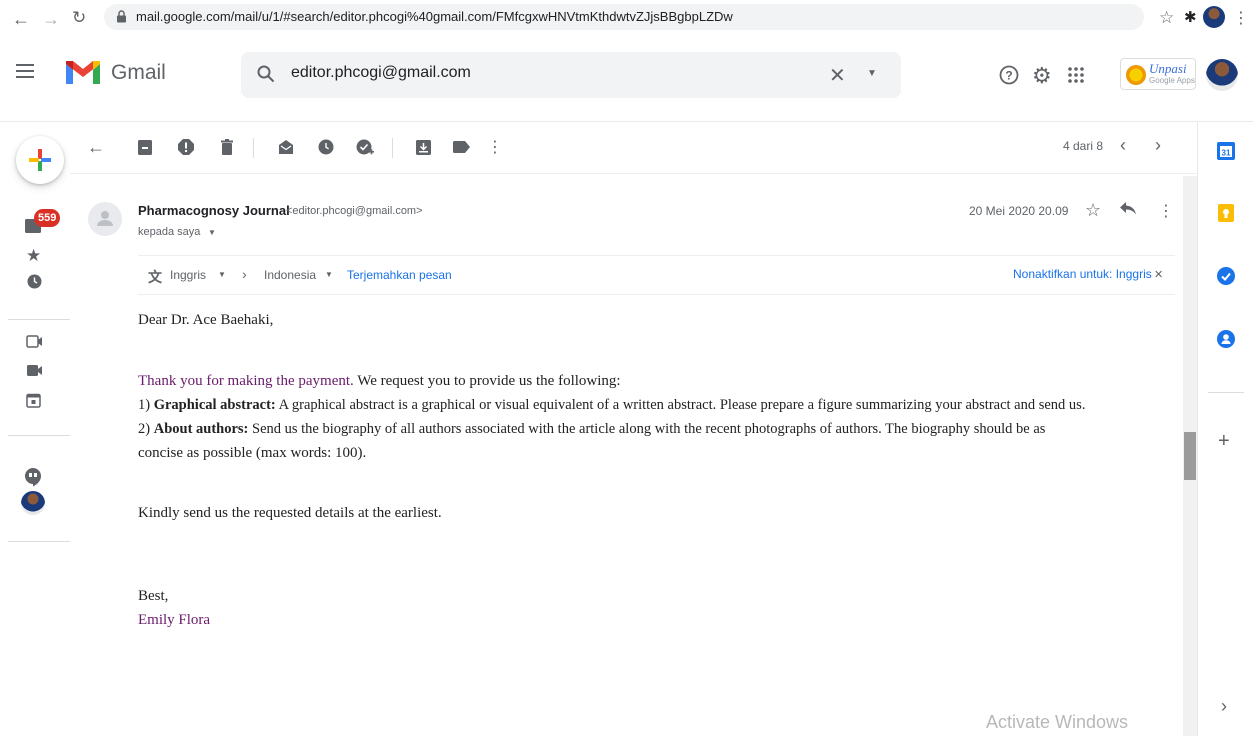 This screenshot has height=736, width=1253. I want to click on inbox-unread-badge: 559, so click(47, 218).